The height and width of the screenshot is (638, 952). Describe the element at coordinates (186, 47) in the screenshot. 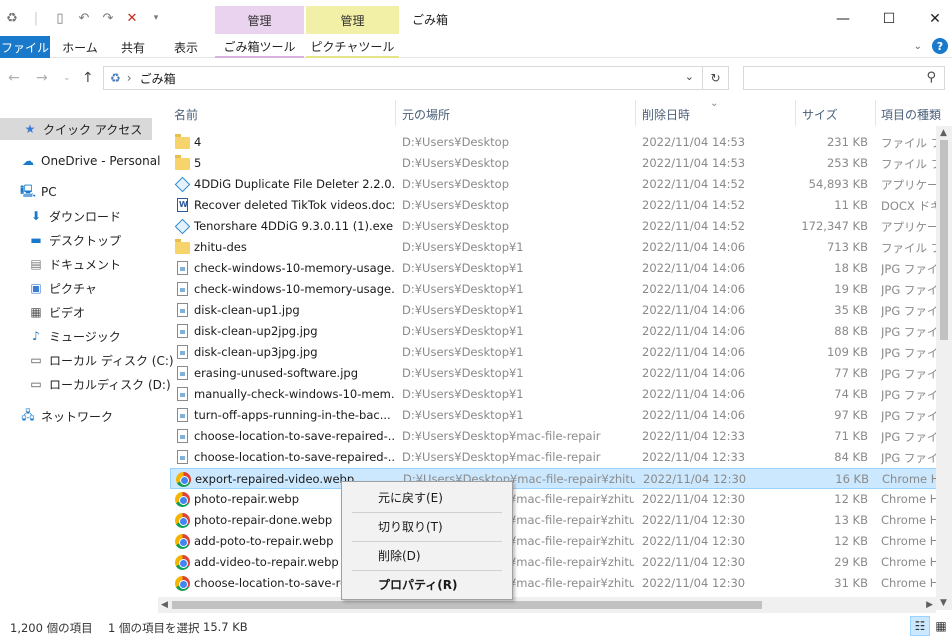

I see `tab-view: 表示` at that location.